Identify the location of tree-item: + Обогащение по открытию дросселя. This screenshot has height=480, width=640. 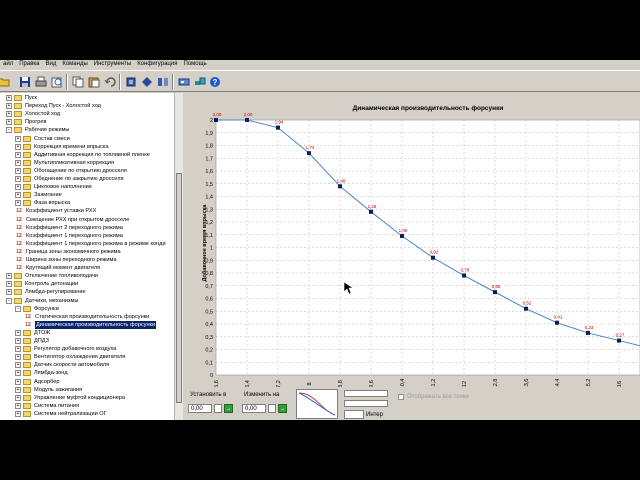
(71, 171).